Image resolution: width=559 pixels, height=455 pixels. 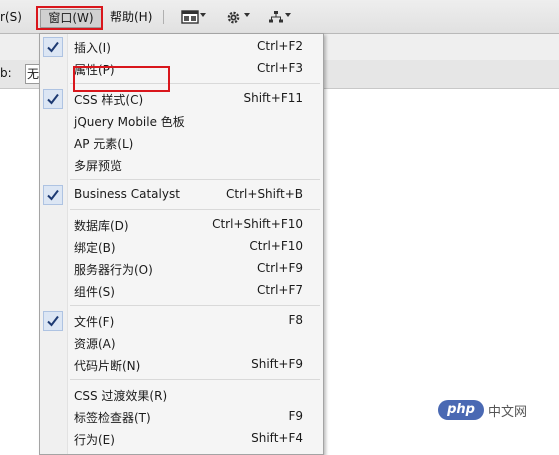 I want to click on menu-item-shortcut: Ctrl+F7, so click(x=280, y=290).